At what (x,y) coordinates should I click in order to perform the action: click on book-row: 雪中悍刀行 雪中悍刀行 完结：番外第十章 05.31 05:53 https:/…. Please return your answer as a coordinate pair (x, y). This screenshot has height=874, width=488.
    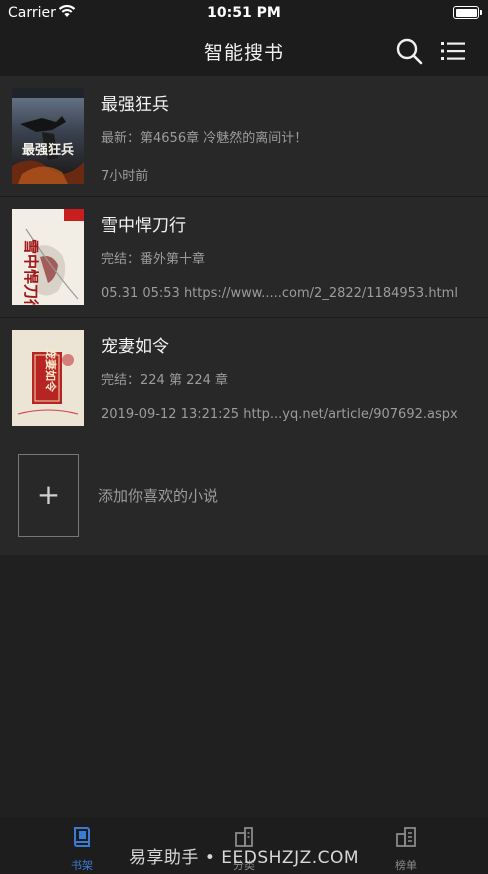
    Looking at the image, I should click on (244, 257).